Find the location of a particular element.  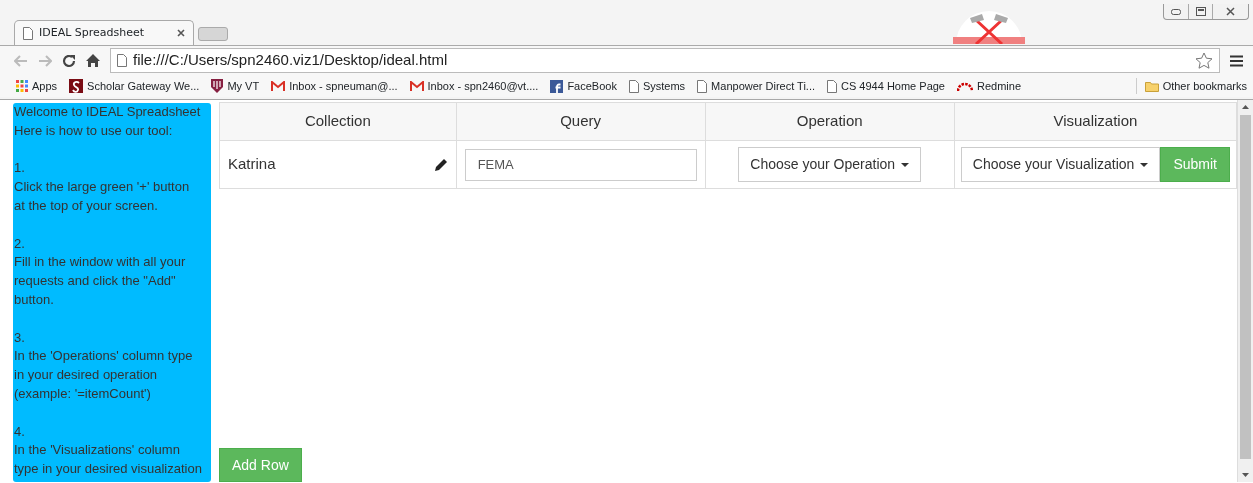

star-icon is located at coordinates (1204, 60).